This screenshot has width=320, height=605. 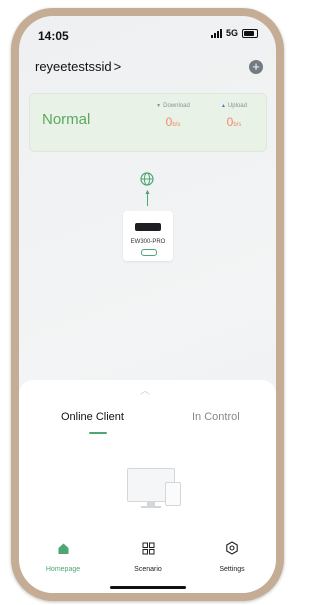 I want to click on network-status-card: Normal ▼ Download 0b/s ▲ Upload 0b/s, so click(x=148, y=122).